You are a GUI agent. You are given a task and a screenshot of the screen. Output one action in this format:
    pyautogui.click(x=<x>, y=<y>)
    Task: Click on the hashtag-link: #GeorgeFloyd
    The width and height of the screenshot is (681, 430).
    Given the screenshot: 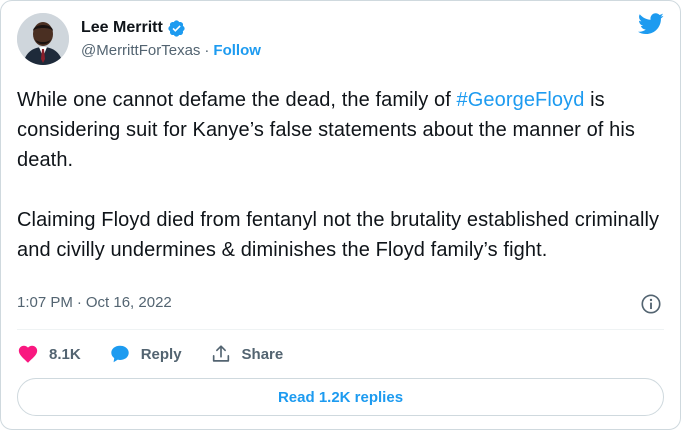 What is the action you would take?
    pyautogui.click(x=521, y=100)
    